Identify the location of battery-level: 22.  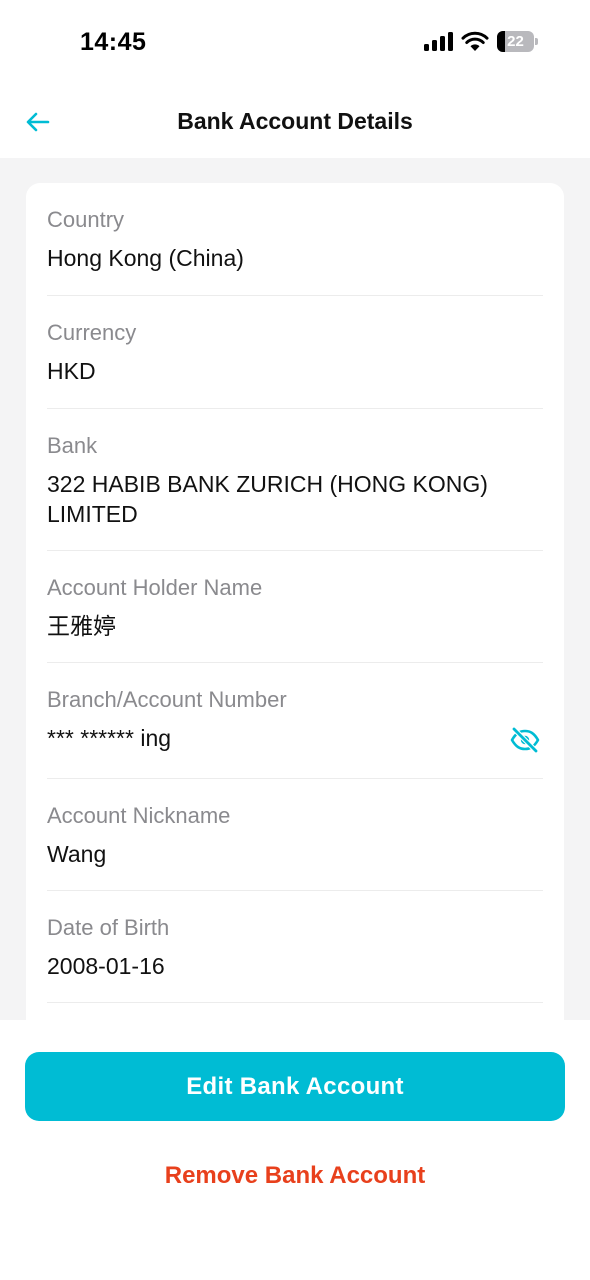
(515, 41).